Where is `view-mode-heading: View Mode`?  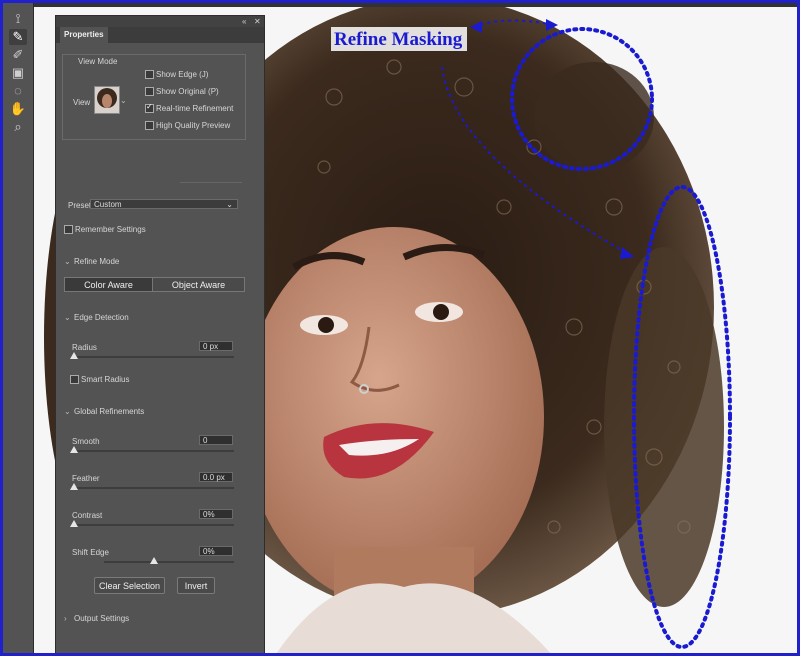 view-mode-heading: View Mode is located at coordinates (98, 61).